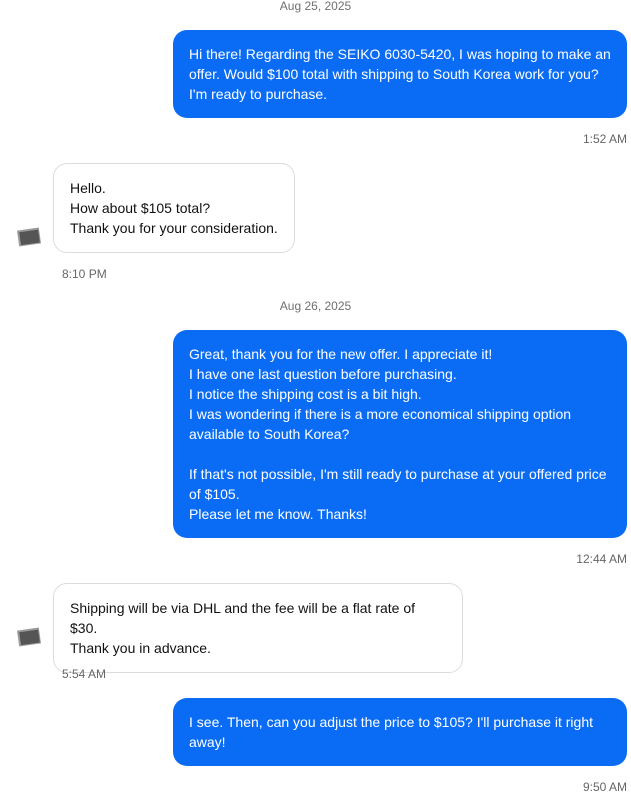 The height and width of the screenshot is (797, 631). I want to click on message-text-line: How about $105 total?, so click(140, 208).